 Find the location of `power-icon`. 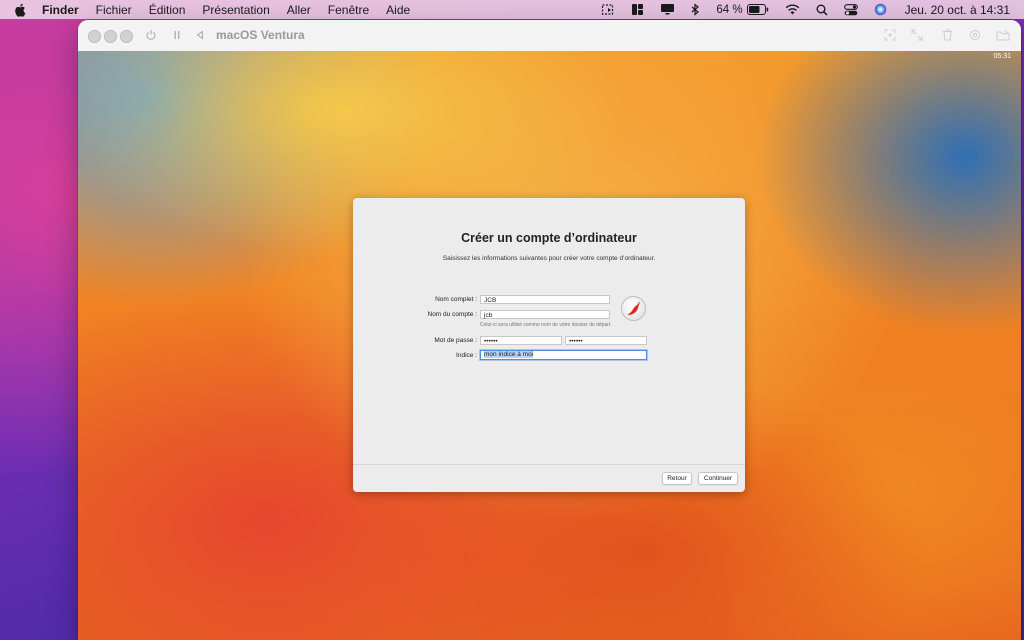

power-icon is located at coordinates (151, 35).